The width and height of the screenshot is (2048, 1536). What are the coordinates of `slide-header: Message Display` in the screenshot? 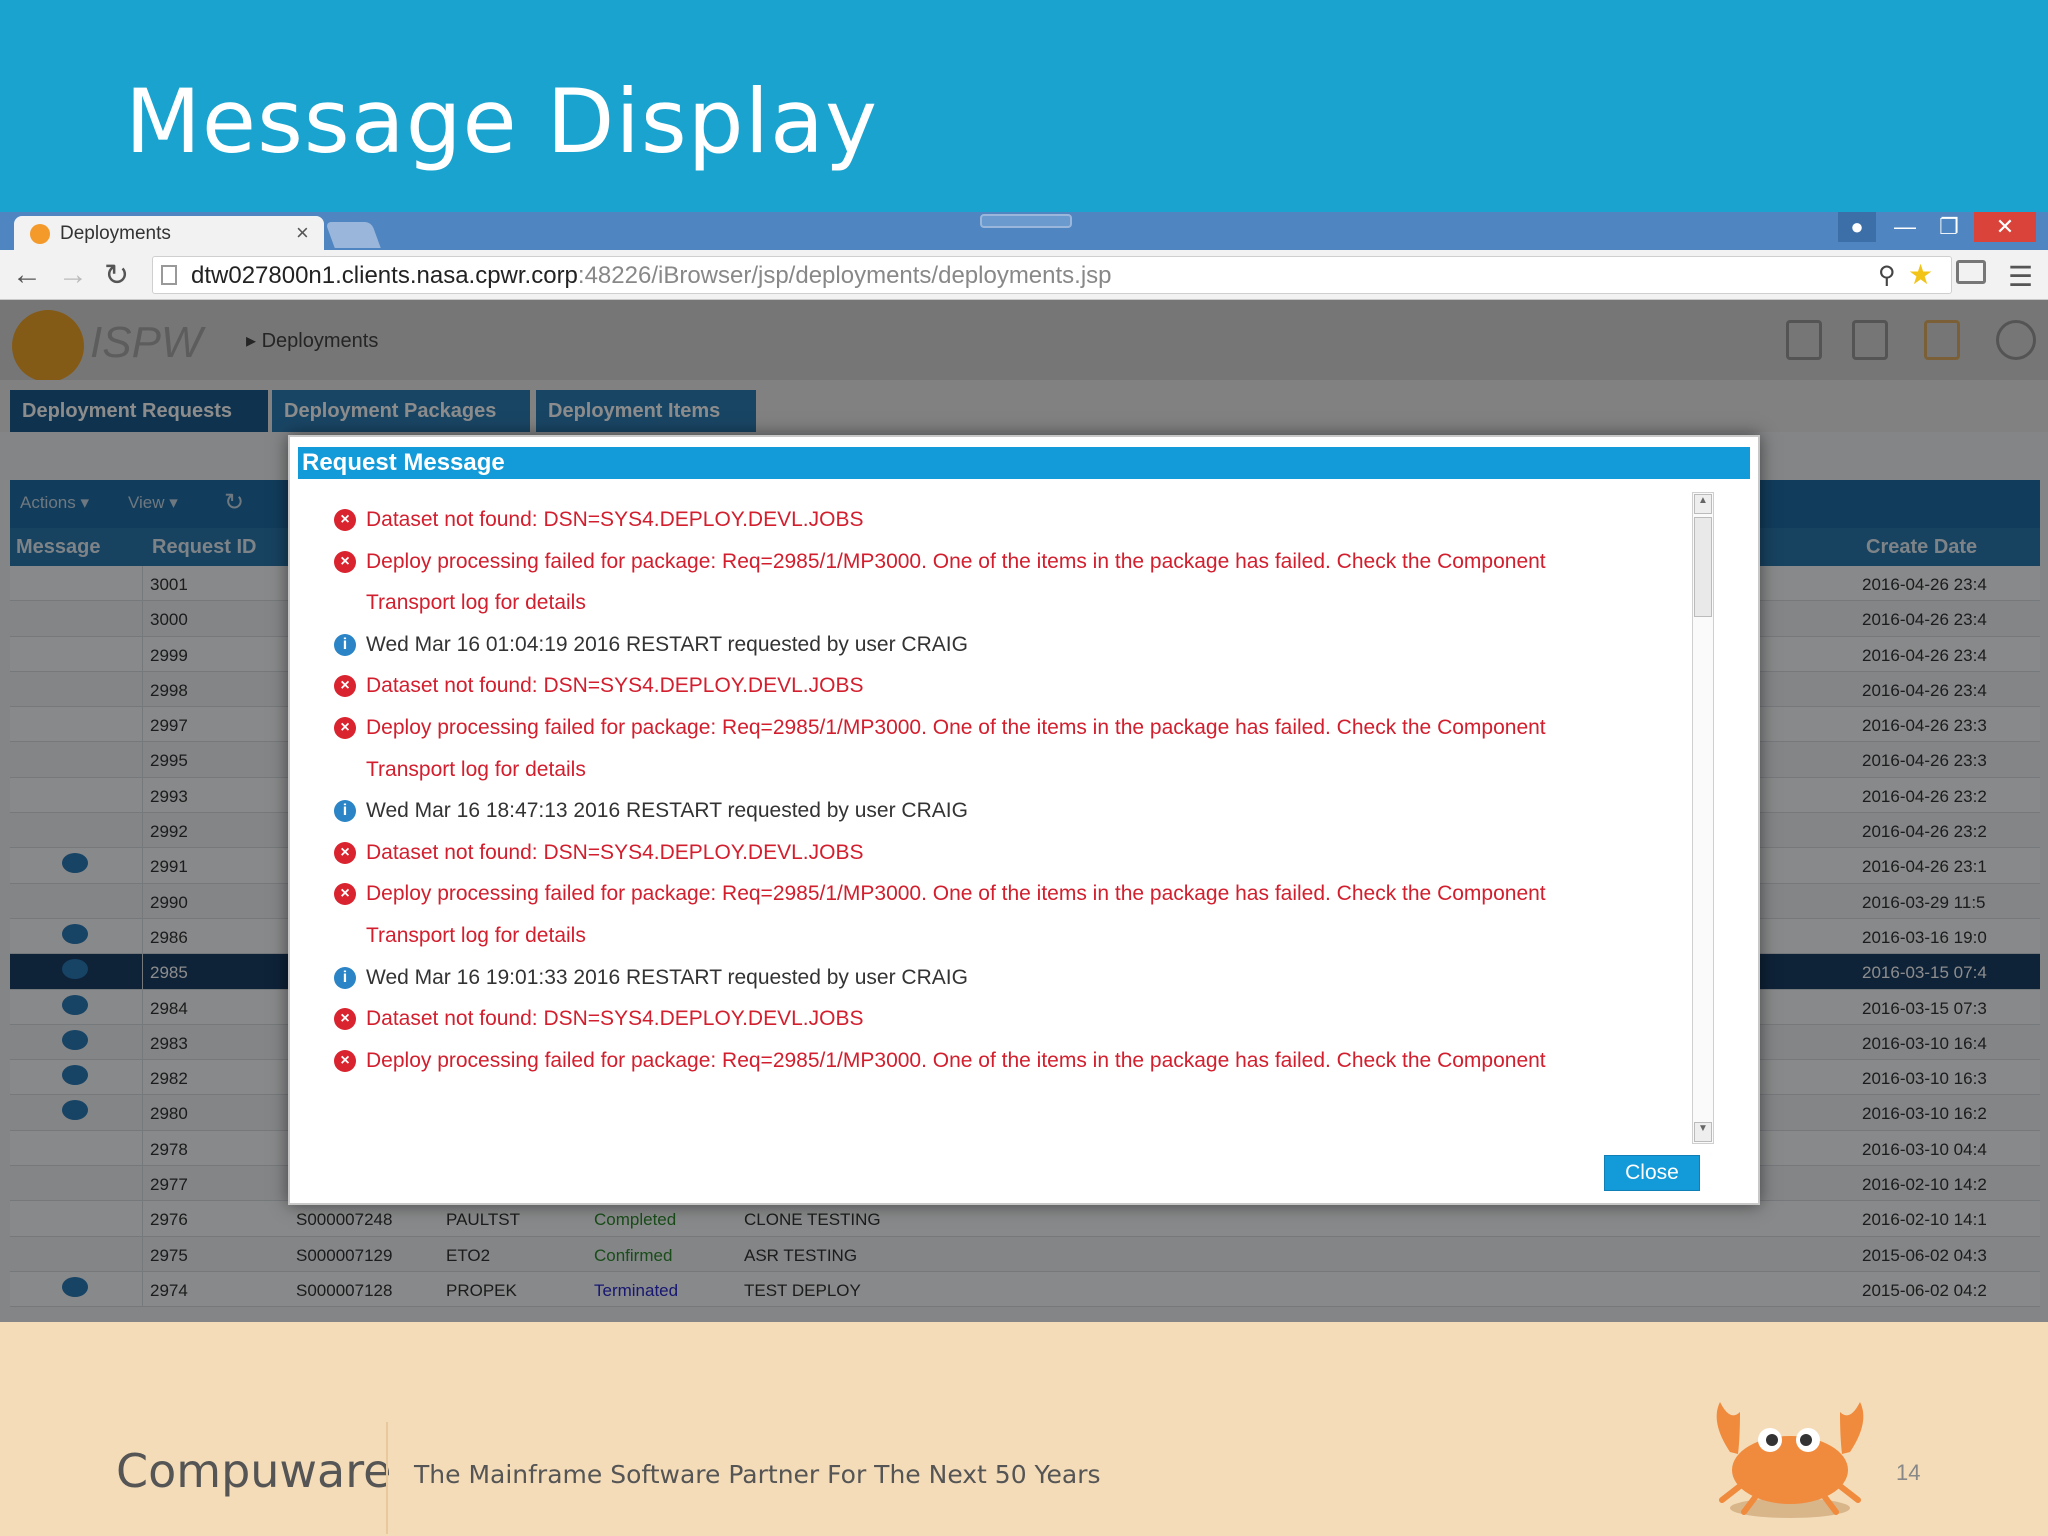 It's located at (1024, 106).